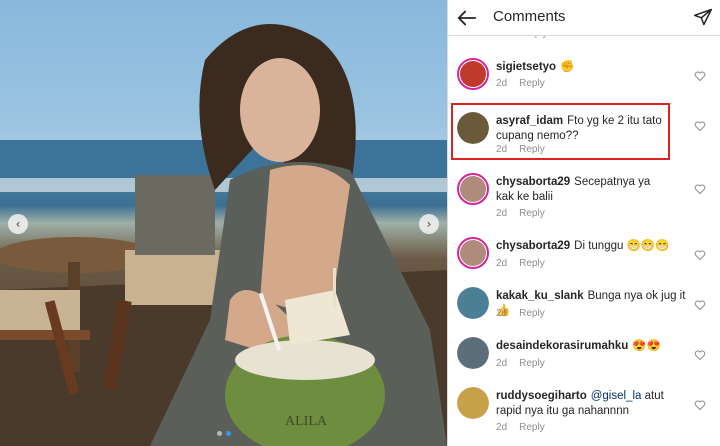  I want to click on paper-plane-icon, so click(703, 17).